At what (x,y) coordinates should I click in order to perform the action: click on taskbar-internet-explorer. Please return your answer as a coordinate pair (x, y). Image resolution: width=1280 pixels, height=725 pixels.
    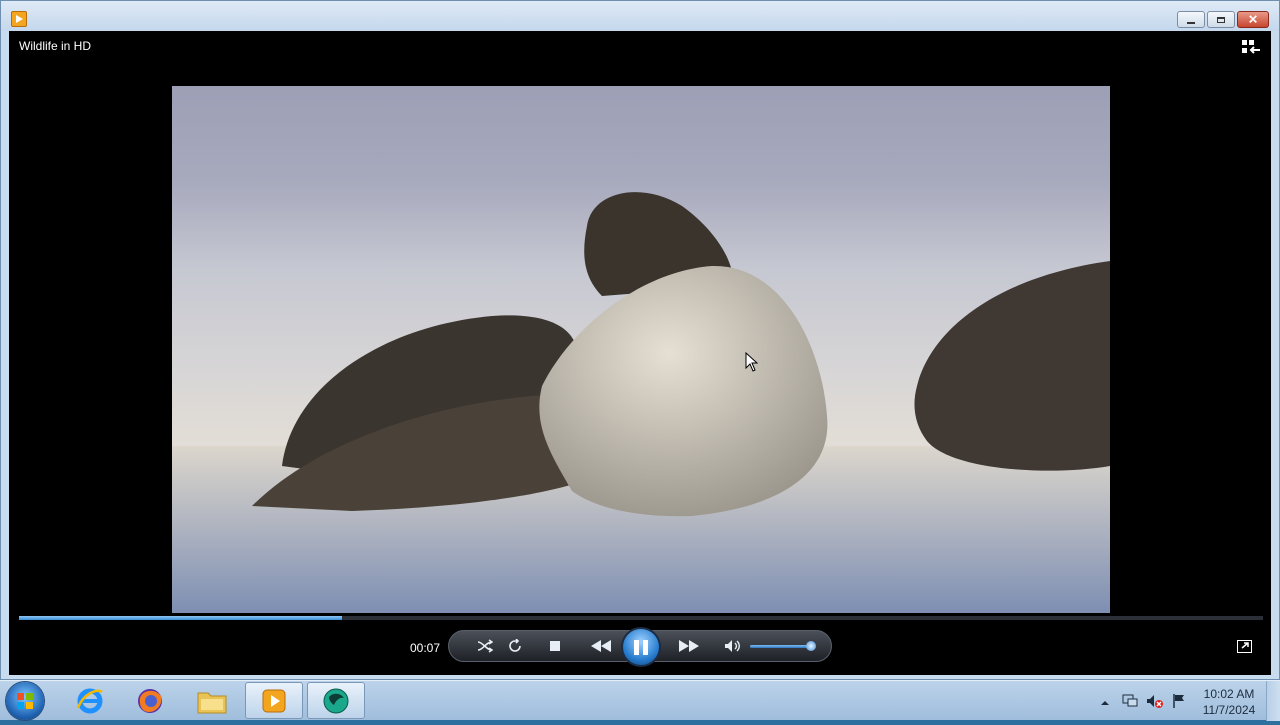
    Looking at the image, I should click on (90, 700).